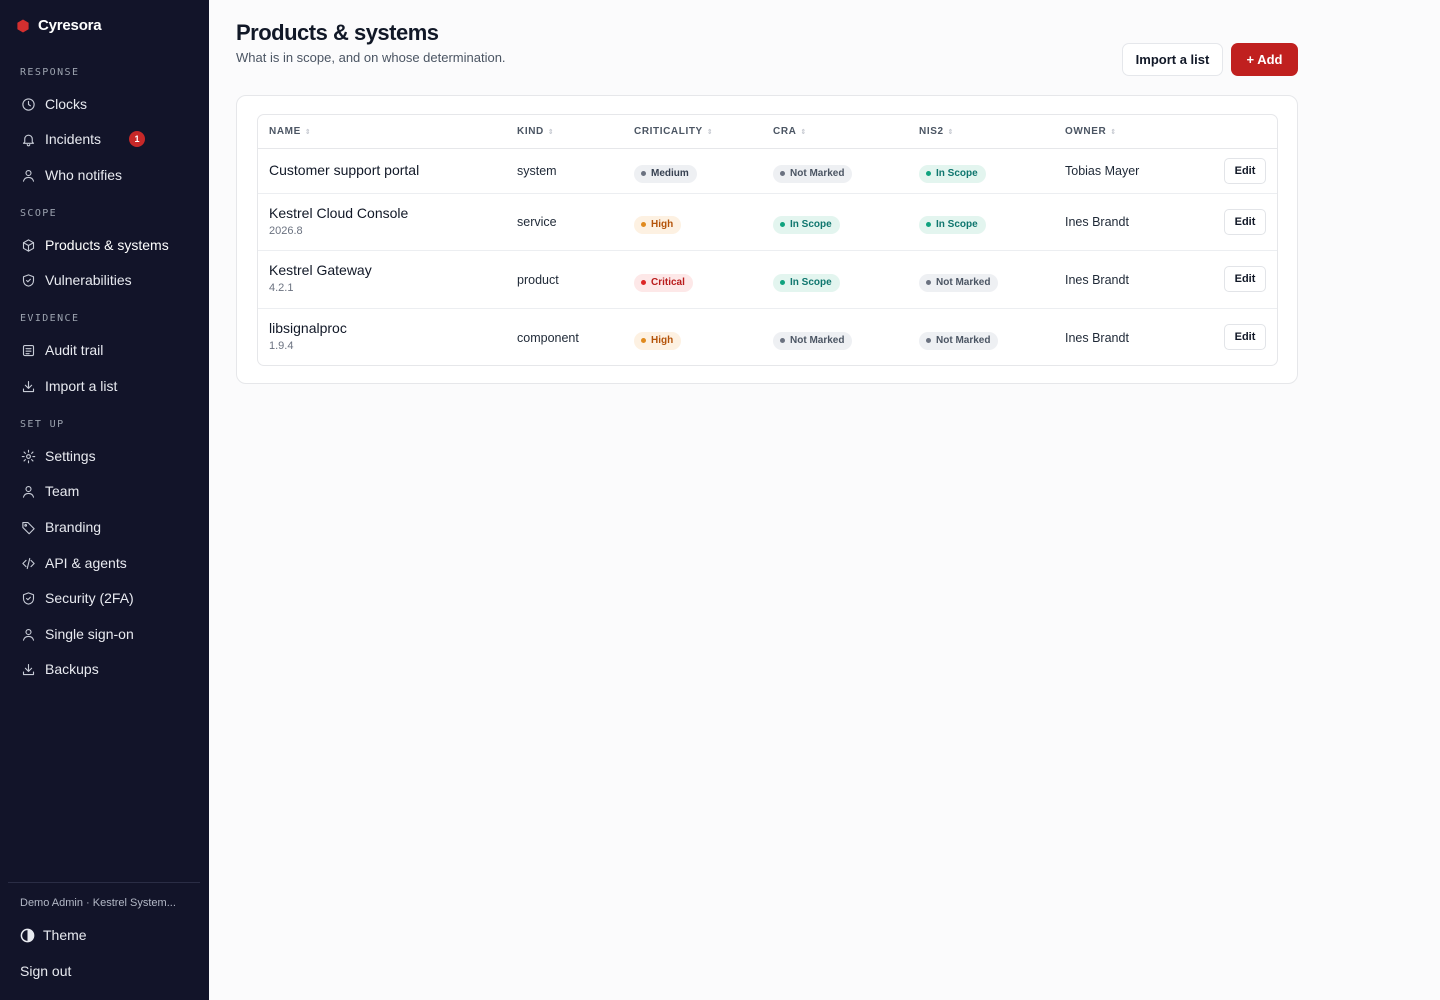 The height and width of the screenshot is (1000, 1440). What do you see at coordinates (49, 491) in the screenshot?
I see `sidebar-item-team: Team` at bounding box center [49, 491].